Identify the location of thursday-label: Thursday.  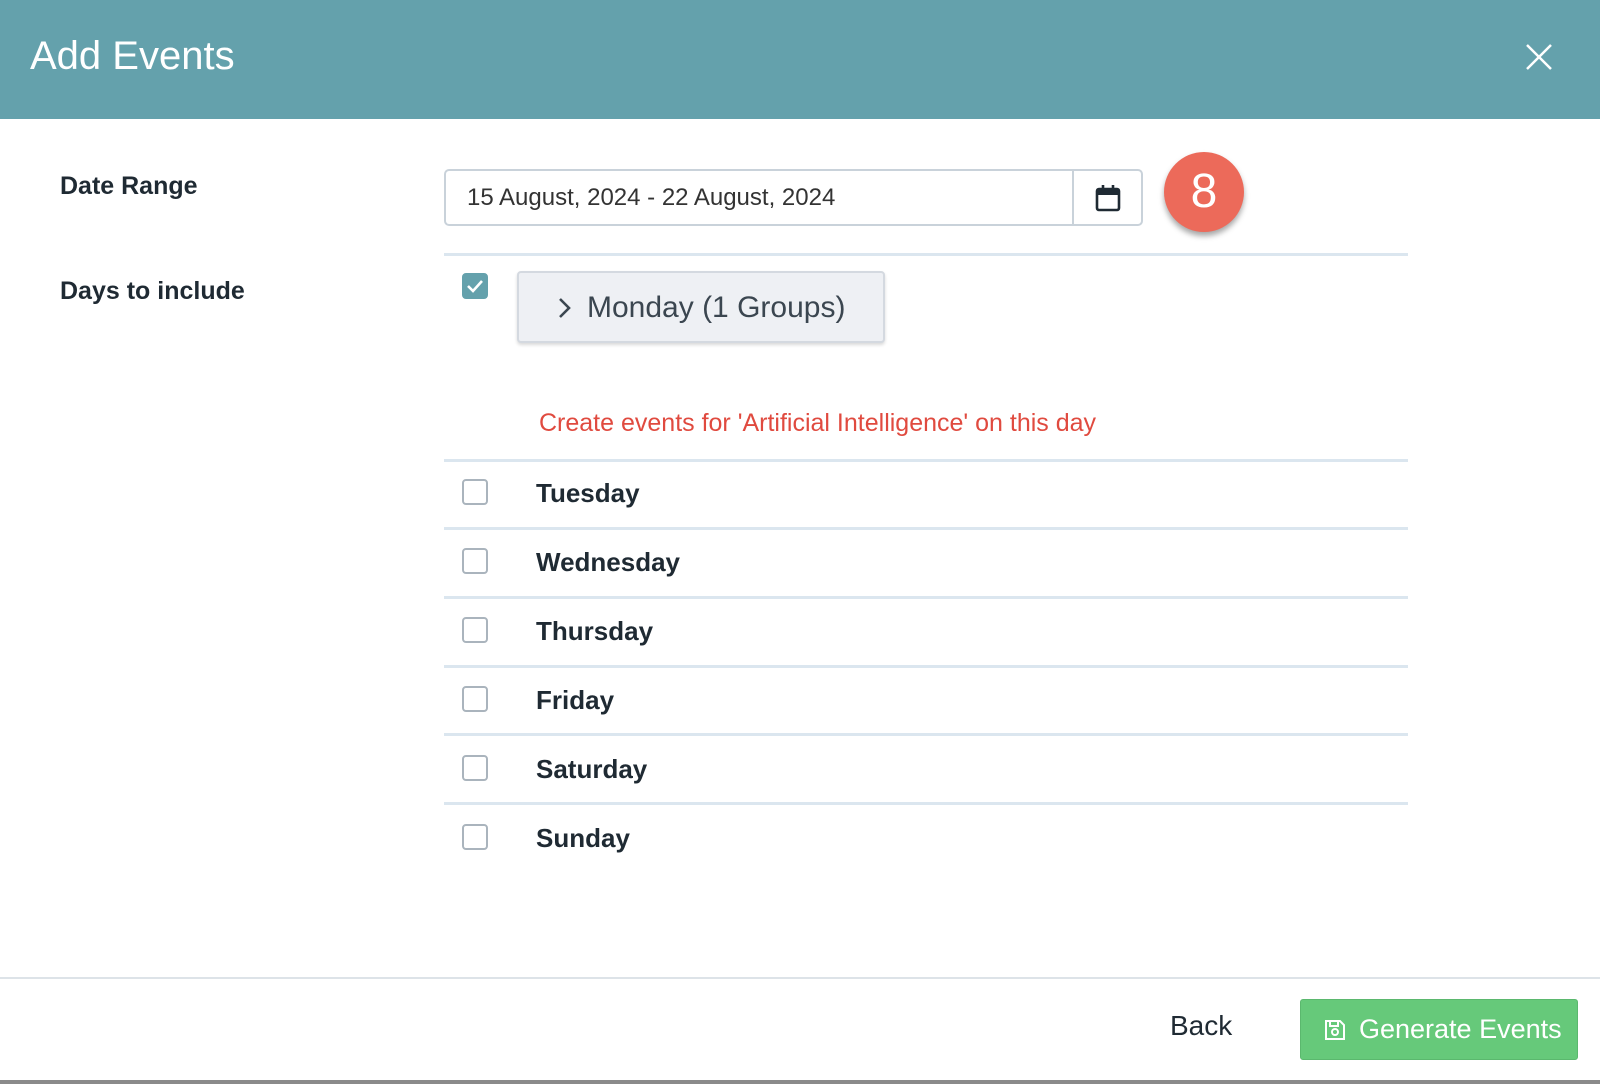
(595, 631).